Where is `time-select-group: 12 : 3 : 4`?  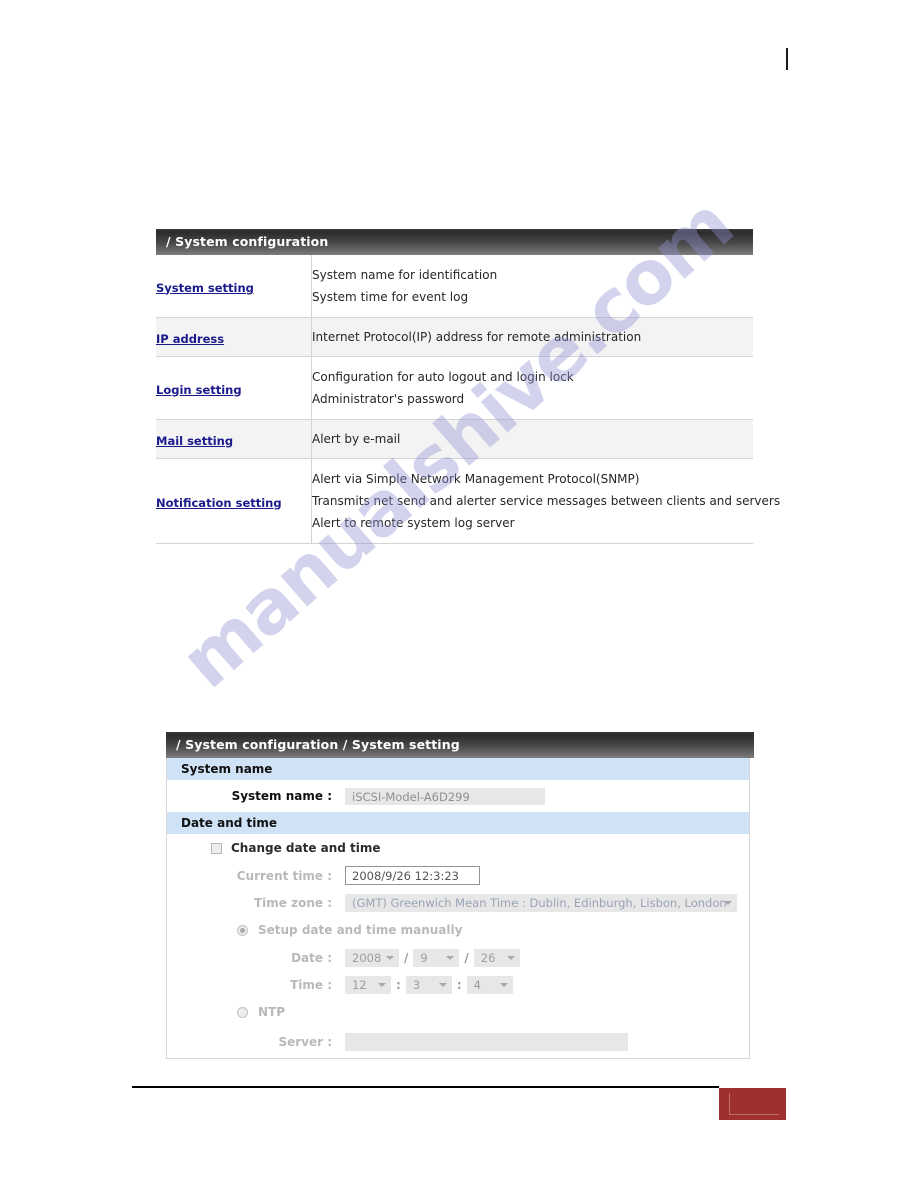
time-select-group: 12 : 3 : 4 is located at coordinates (429, 984).